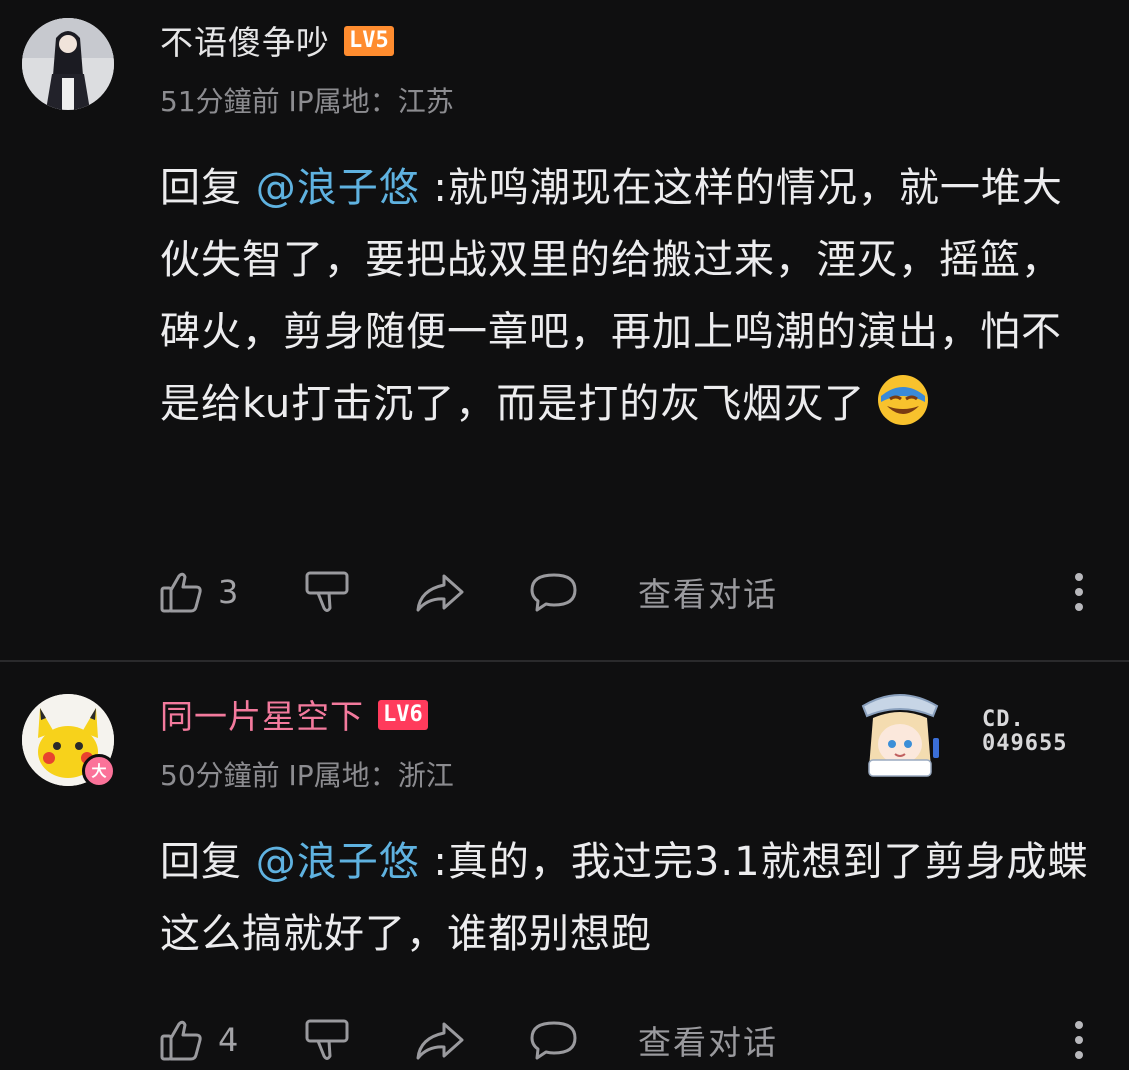  I want to click on comment-divider, so click(564, 661).